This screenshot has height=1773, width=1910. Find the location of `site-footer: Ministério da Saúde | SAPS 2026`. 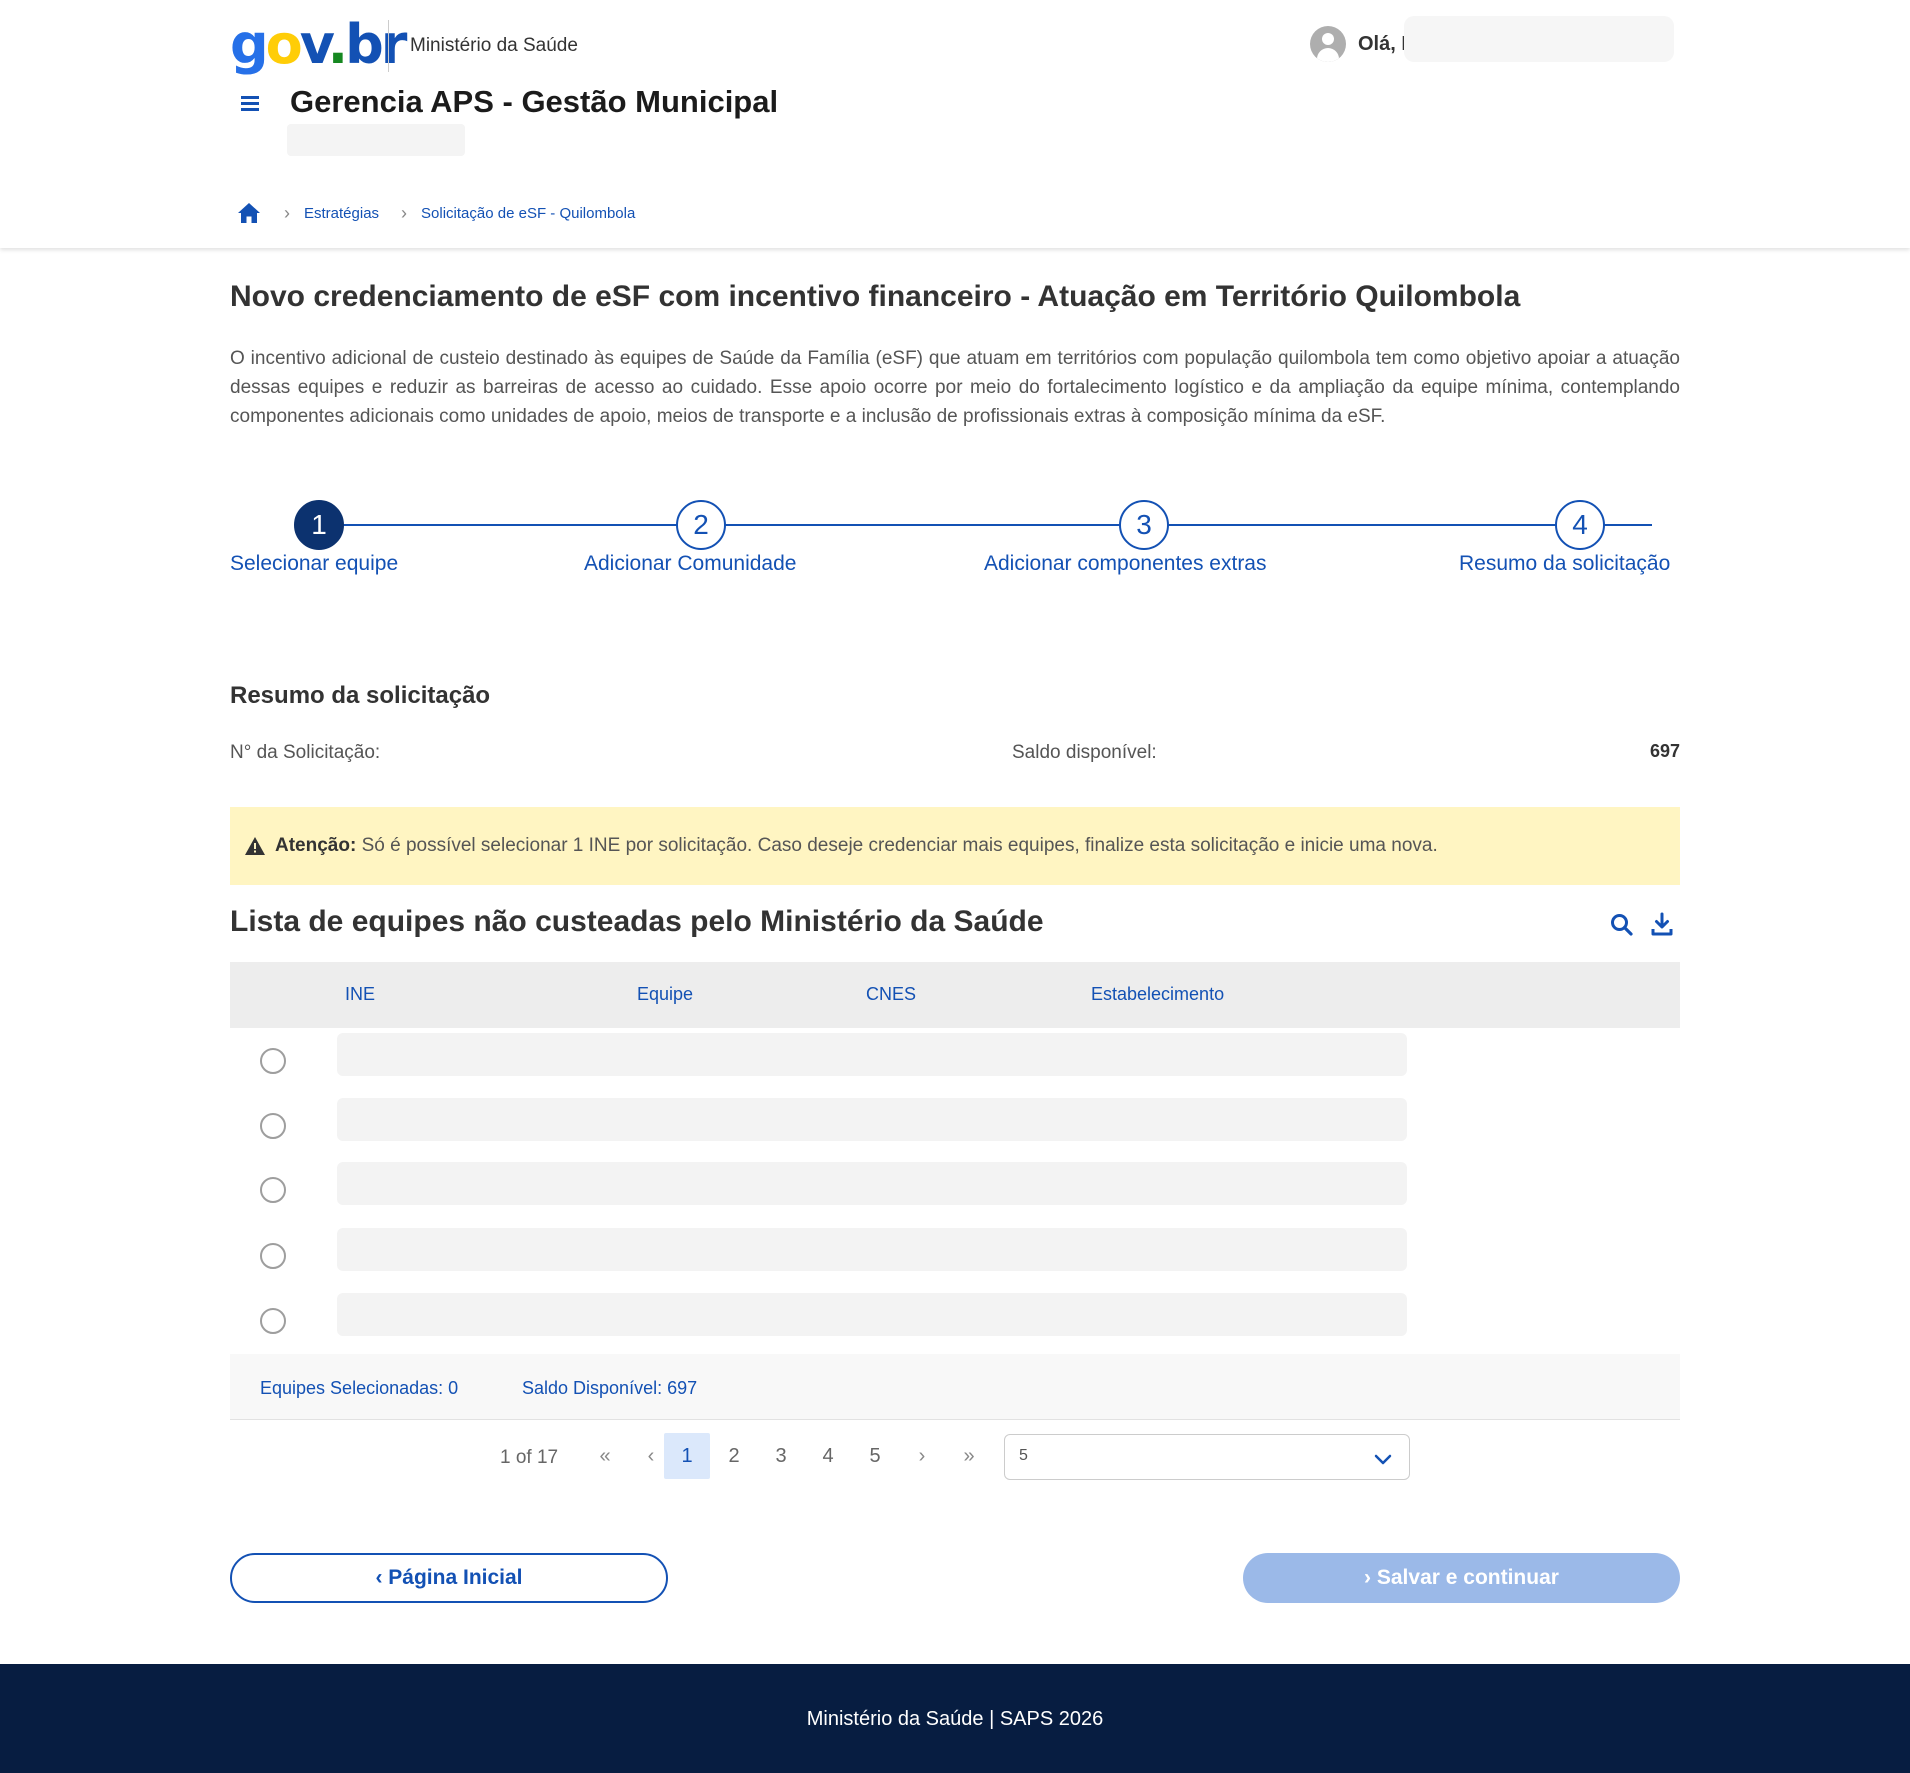

site-footer: Ministério da Saúde | SAPS 2026 is located at coordinates (955, 1718).